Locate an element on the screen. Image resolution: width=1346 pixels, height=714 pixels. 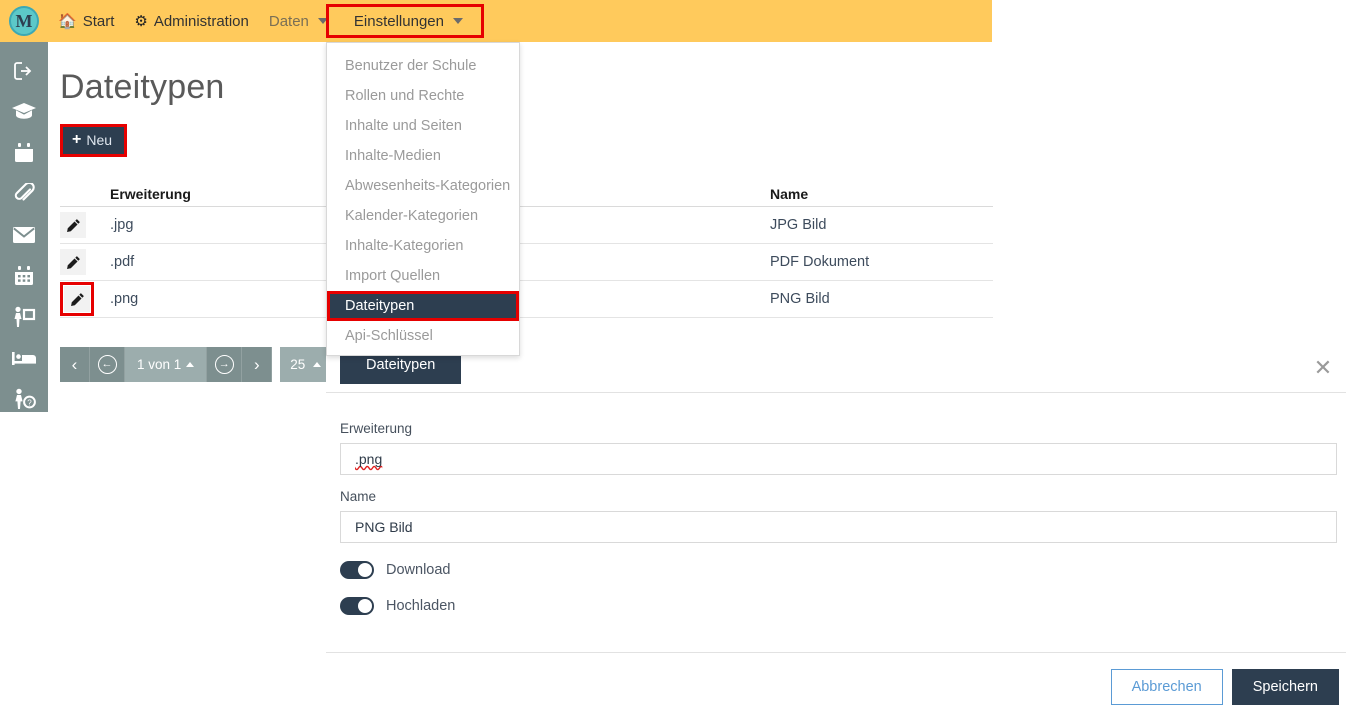
panel-footer: Abbrechen Speichern is located at coordinates (1224, 687).